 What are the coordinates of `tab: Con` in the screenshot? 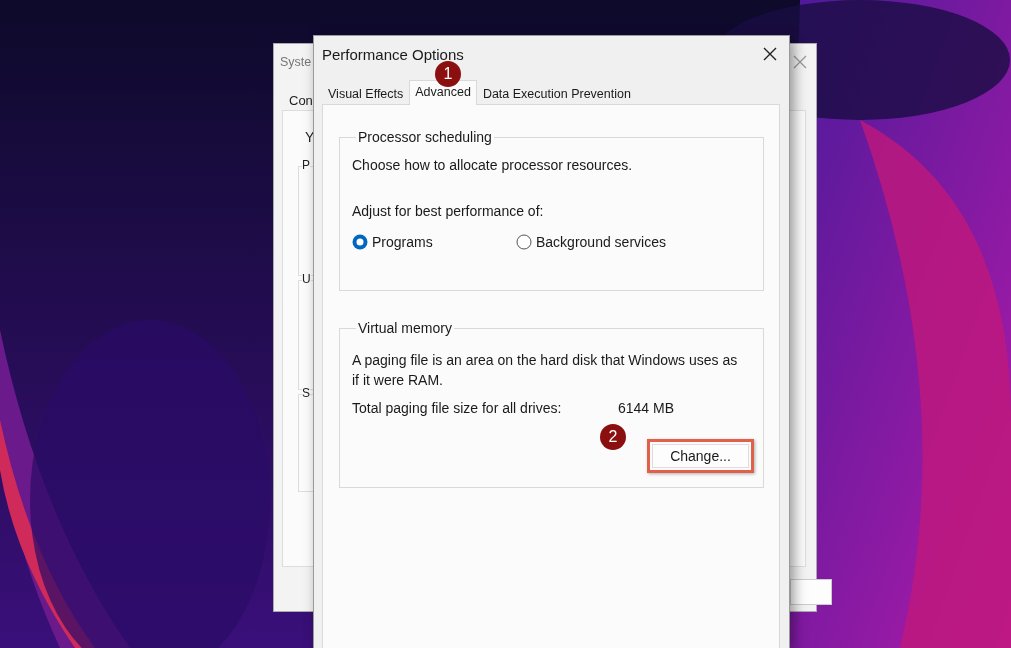 It's located at (301, 100).